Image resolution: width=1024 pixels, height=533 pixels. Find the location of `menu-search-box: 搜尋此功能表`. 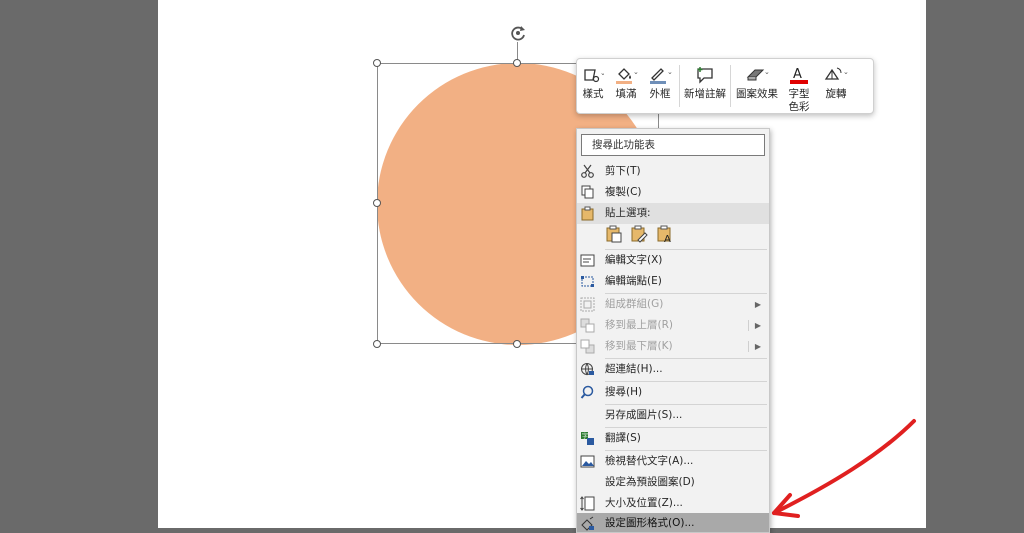

menu-search-box: 搜尋此功能表 is located at coordinates (673, 145).